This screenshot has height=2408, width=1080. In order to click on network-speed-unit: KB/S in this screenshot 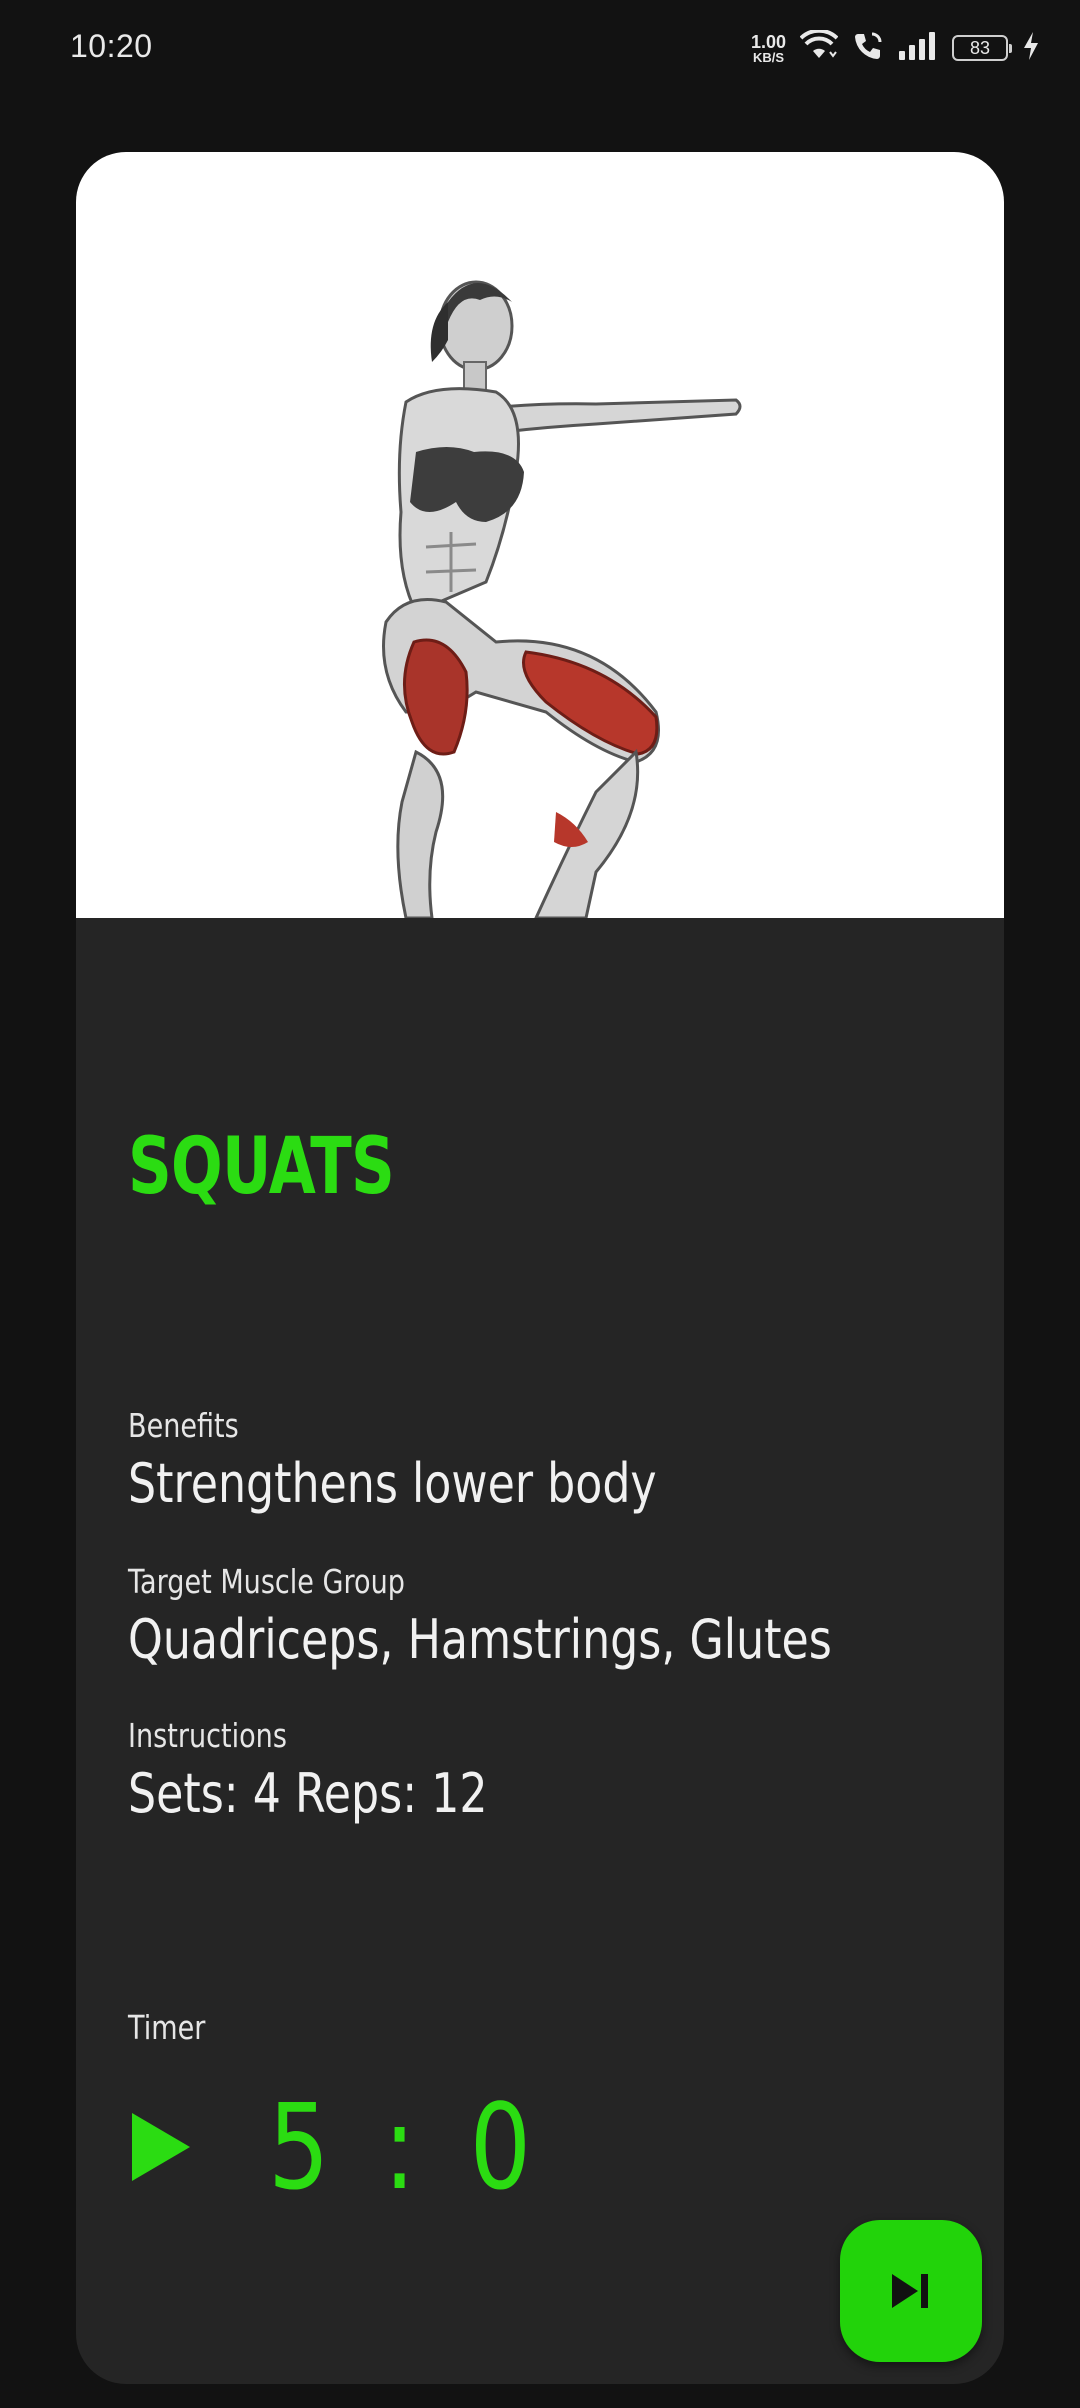, I will do `click(768, 57)`.